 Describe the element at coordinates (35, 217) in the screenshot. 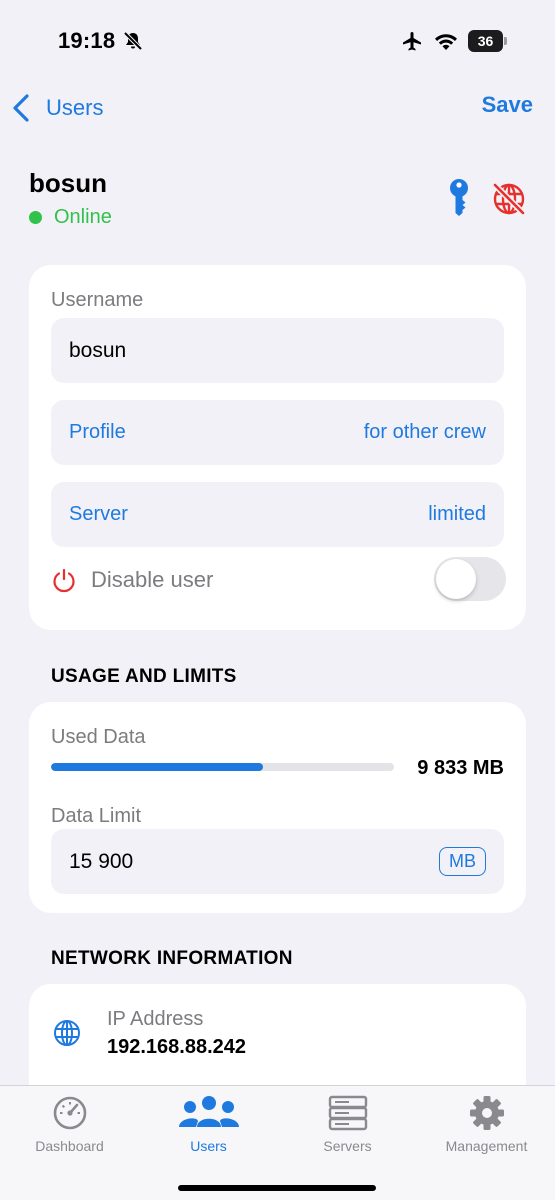

I see `online-dot` at that location.